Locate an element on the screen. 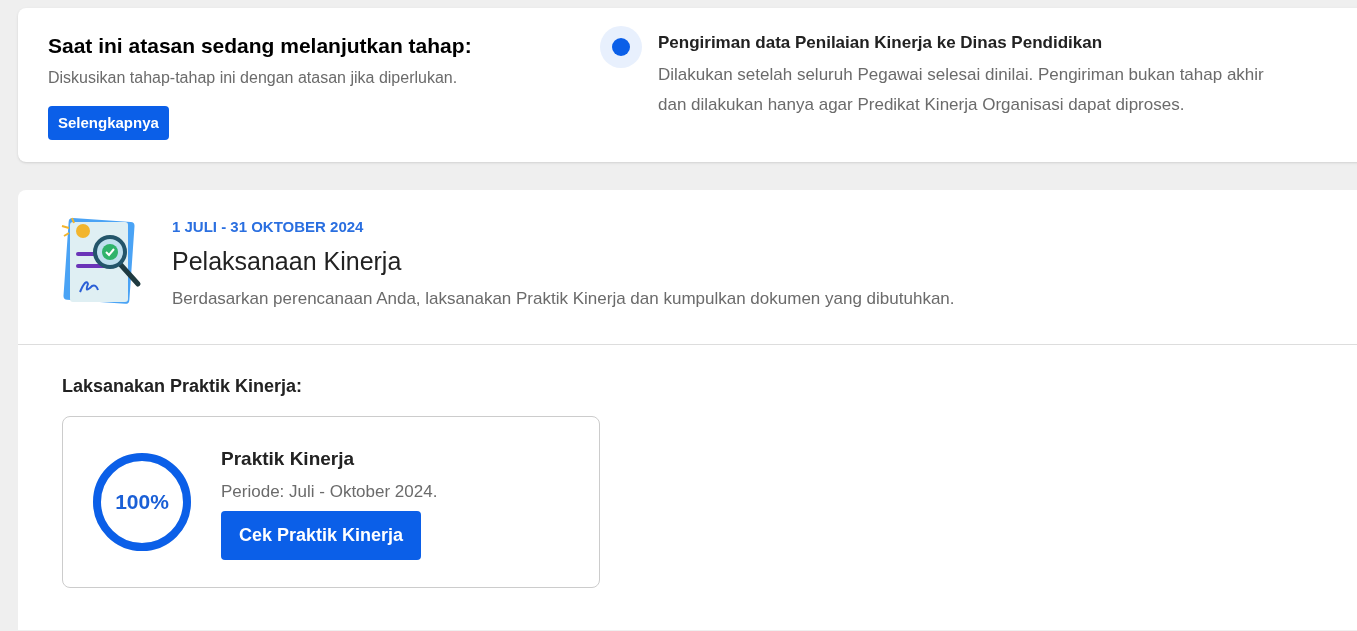 The image size is (1357, 631). phase-title: Pelaksanaan Kinerja is located at coordinates (287, 261).